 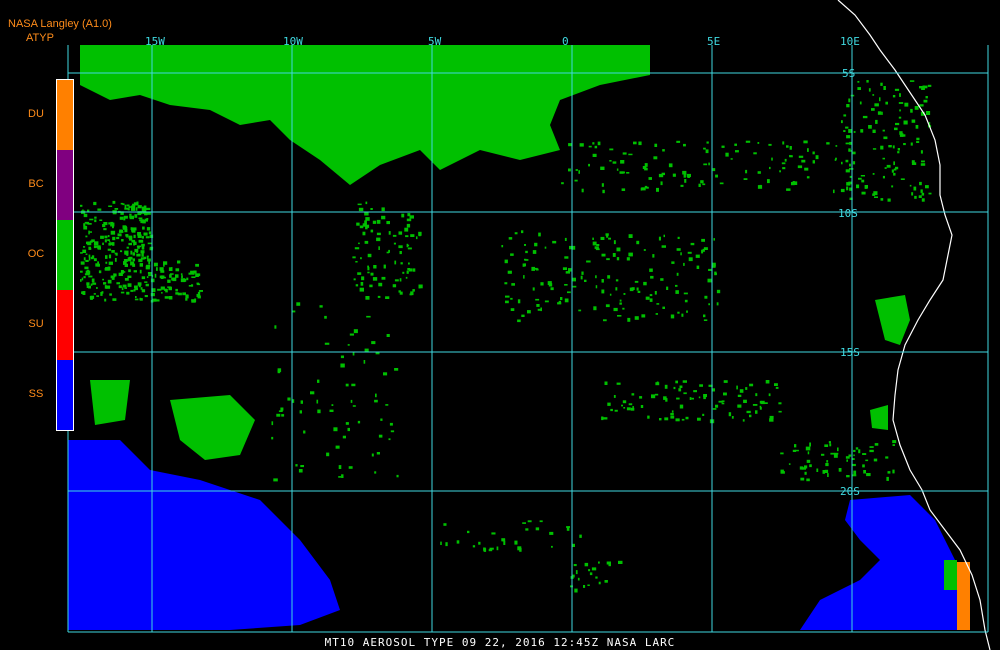 What do you see at coordinates (36, 324) in the screenshot?
I see `legend-label-su: SU` at bounding box center [36, 324].